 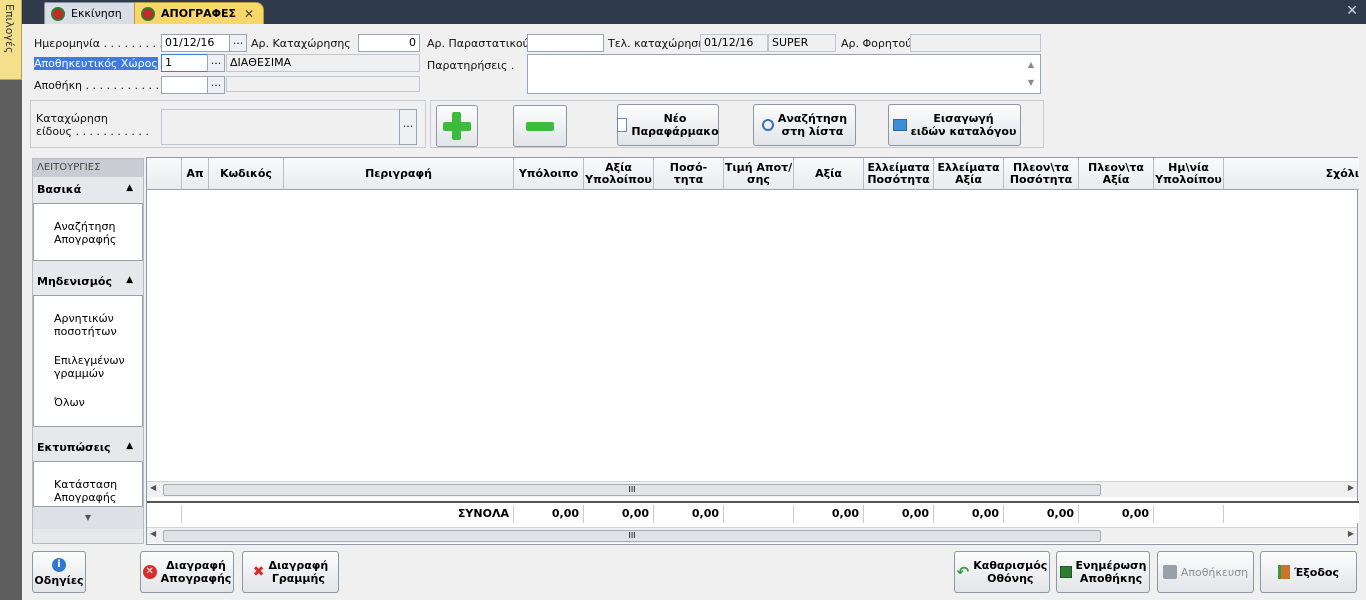 What do you see at coordinates (1352, 11) in the screenshot?
I see `window-close-icon: ✕` at bounding box center [1352, 11].